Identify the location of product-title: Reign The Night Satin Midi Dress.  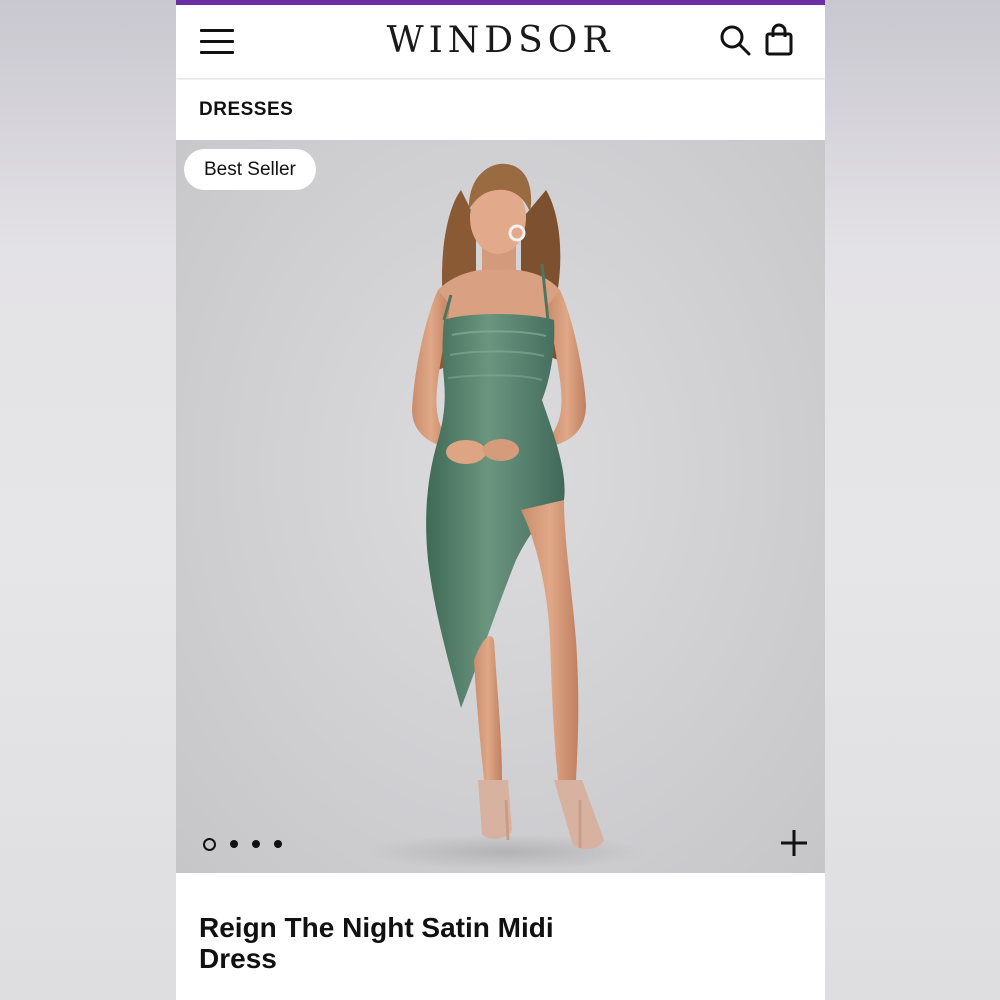
(376, 943).